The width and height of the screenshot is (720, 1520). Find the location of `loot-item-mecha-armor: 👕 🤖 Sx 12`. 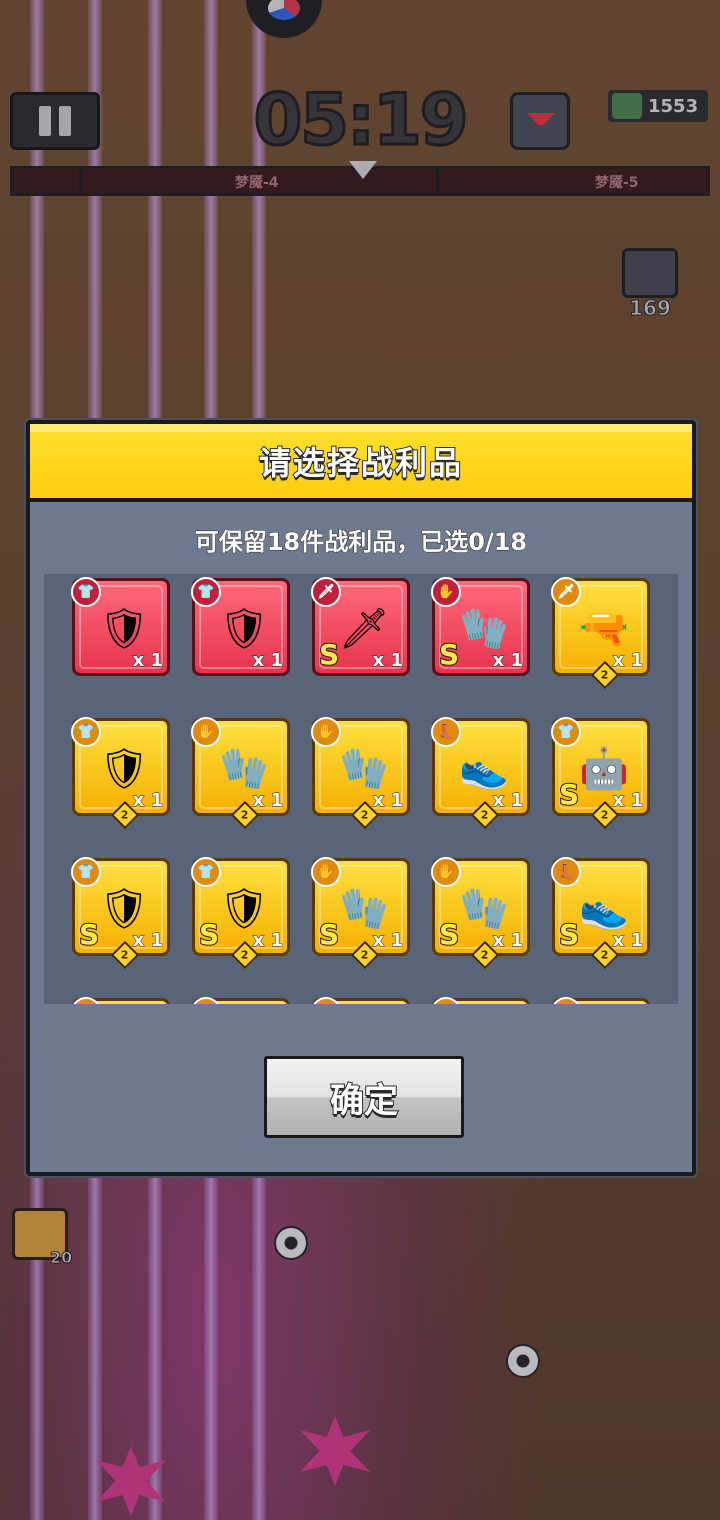

loot-item-mecha-armor: 👕 🤖 Sx 12 is located at coordinates (600, 773).